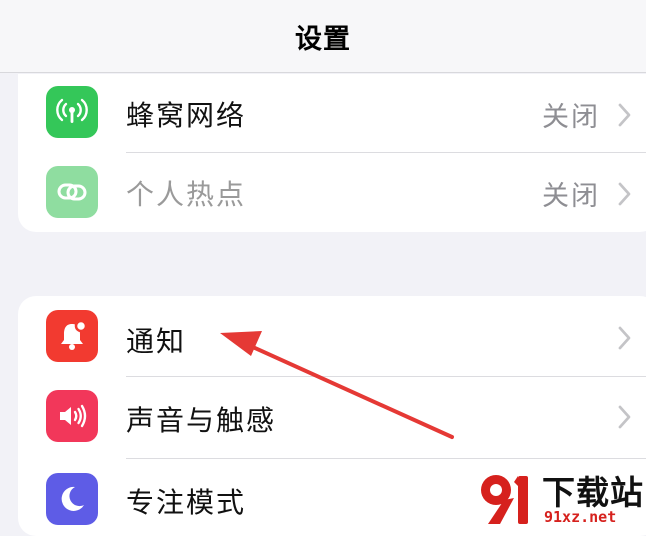  I want to click on antenna-icon, so click(72, 112).